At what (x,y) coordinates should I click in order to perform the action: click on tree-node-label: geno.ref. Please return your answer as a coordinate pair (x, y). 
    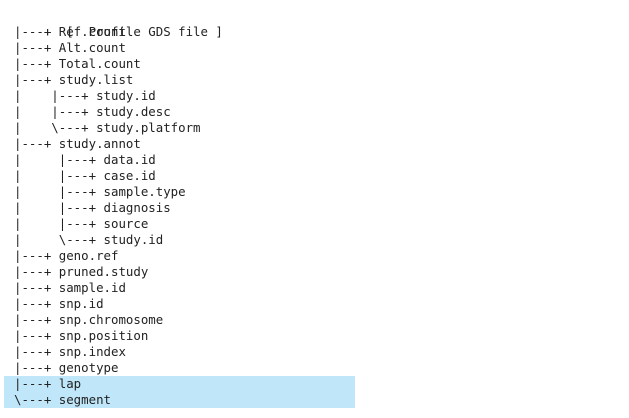
    Looking at the image, I should click on (88, 255).